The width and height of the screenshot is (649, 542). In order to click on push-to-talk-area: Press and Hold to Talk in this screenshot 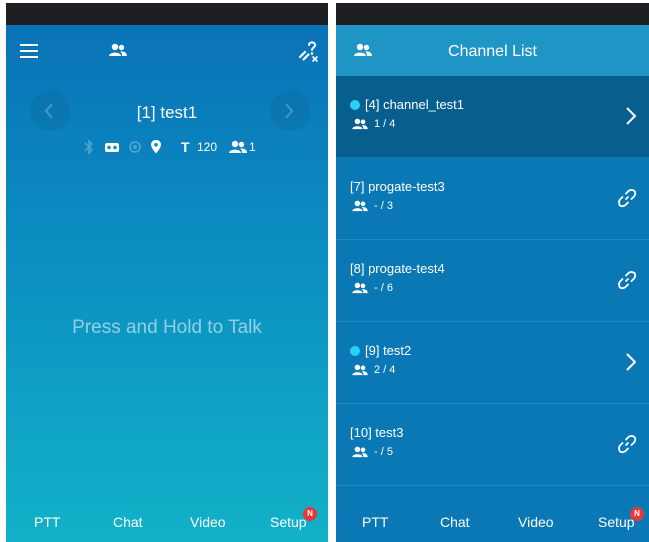, I will do `click(167, 328)`.